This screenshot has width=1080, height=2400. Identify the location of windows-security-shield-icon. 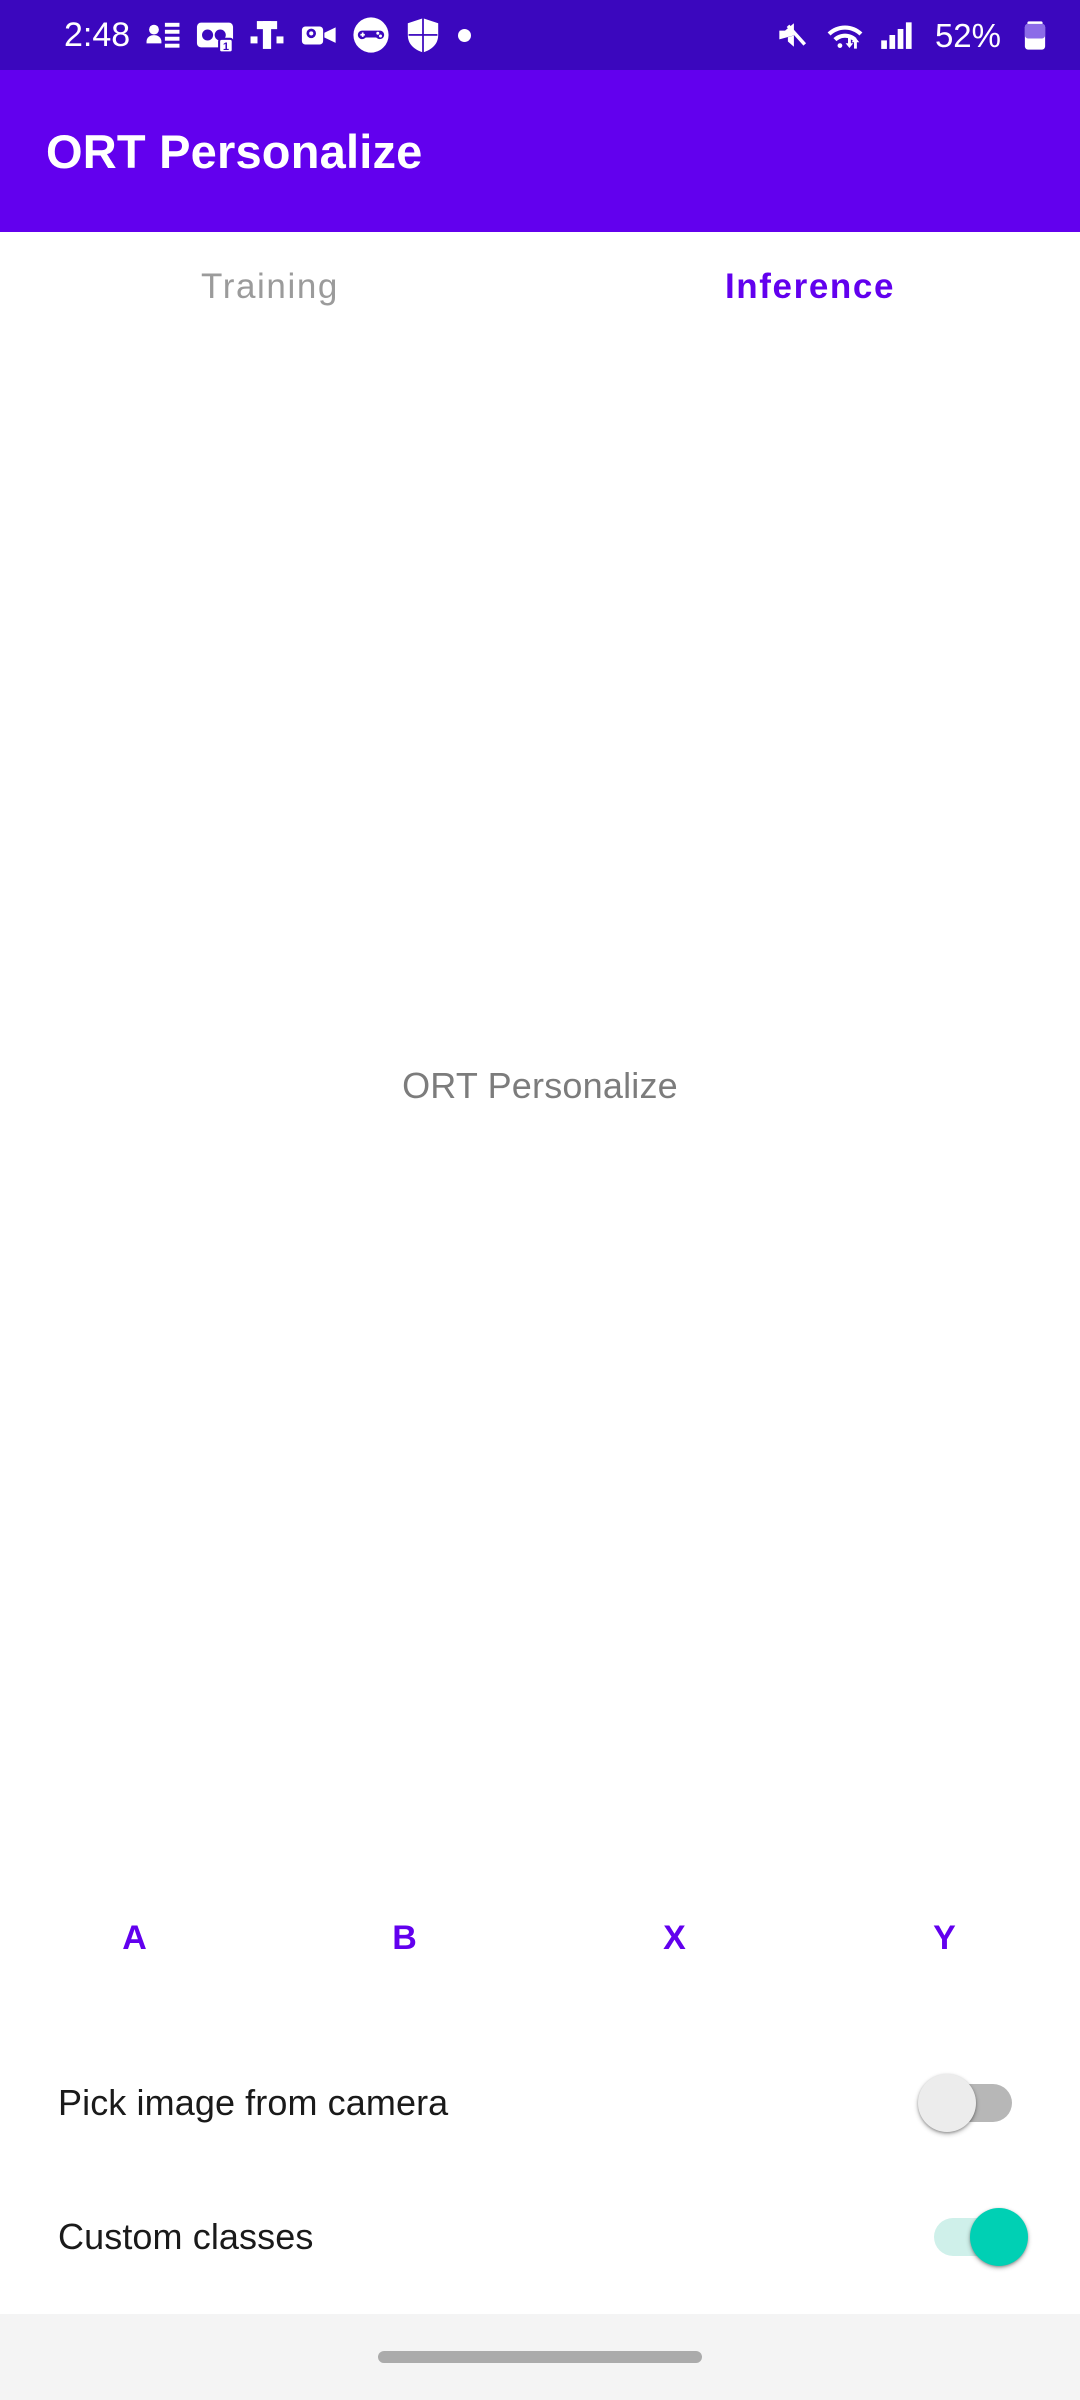
(423, 35).